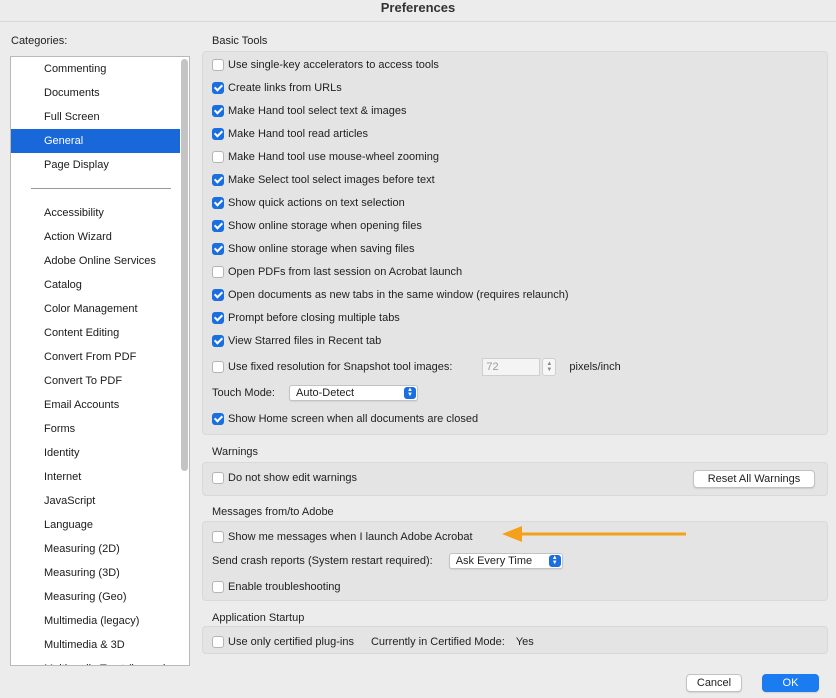  I want to click on edit-warnings-row: Do not show edit warnings, so click(284, 478).